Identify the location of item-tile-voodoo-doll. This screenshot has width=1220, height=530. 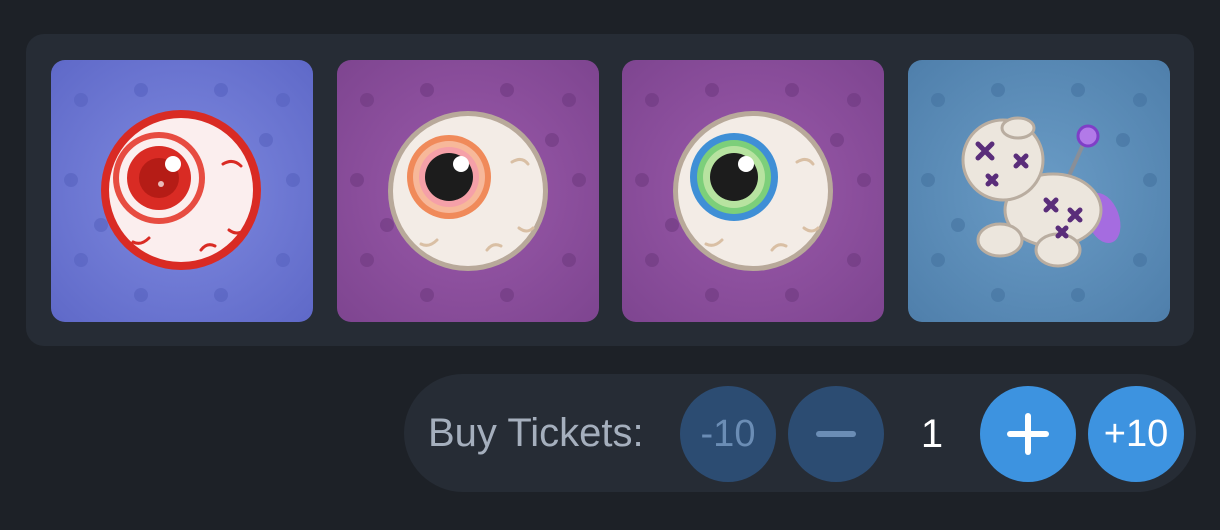
(1039, 191).